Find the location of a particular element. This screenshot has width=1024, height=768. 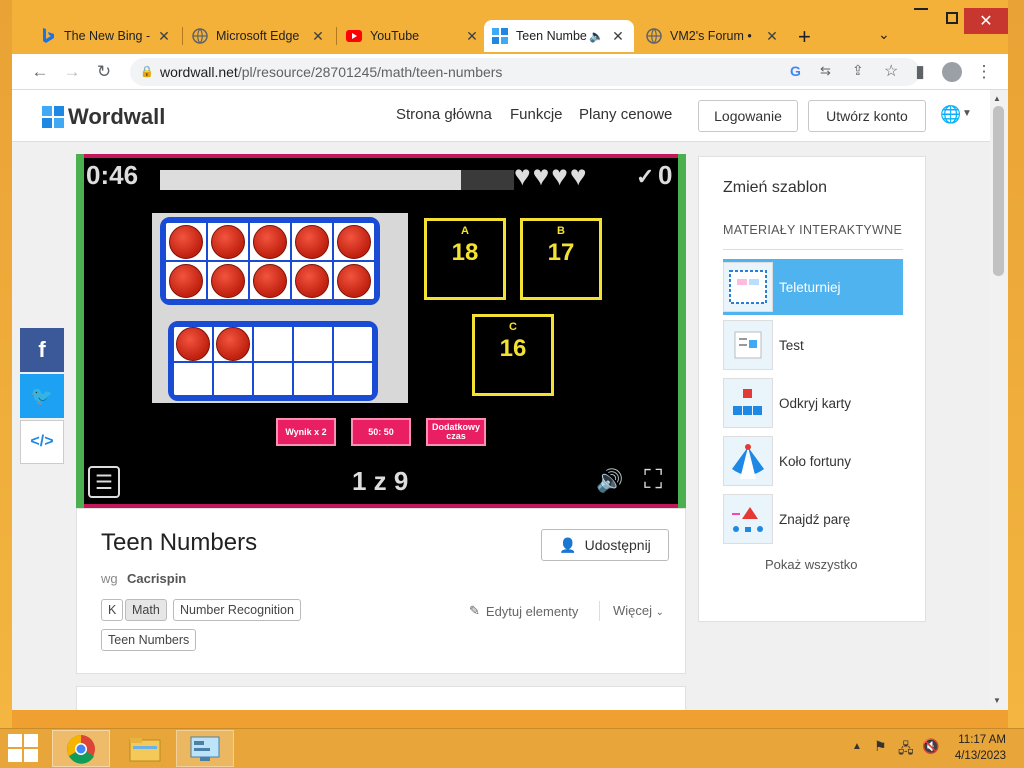

tab-teen-numbers: Teen Numbe 🔈 ✕ is located at coordinates (559, 36).